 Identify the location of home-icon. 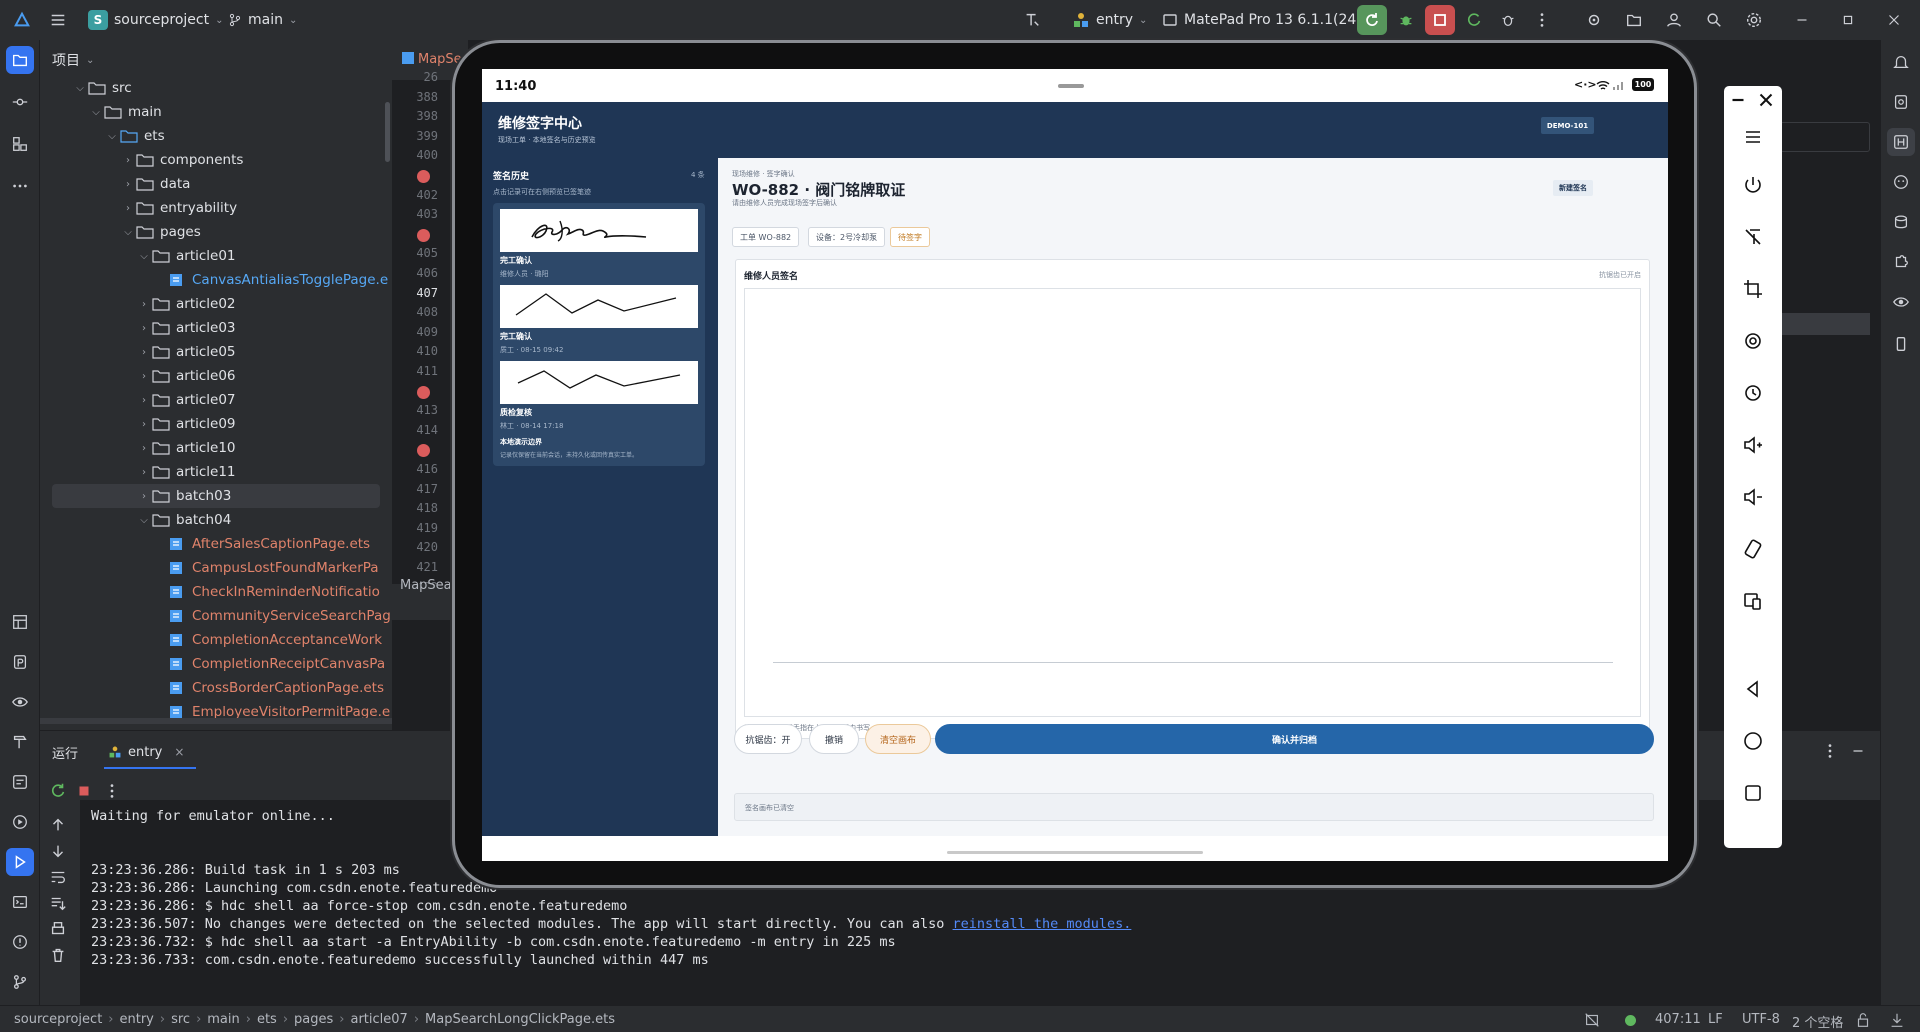
(1753, 741).